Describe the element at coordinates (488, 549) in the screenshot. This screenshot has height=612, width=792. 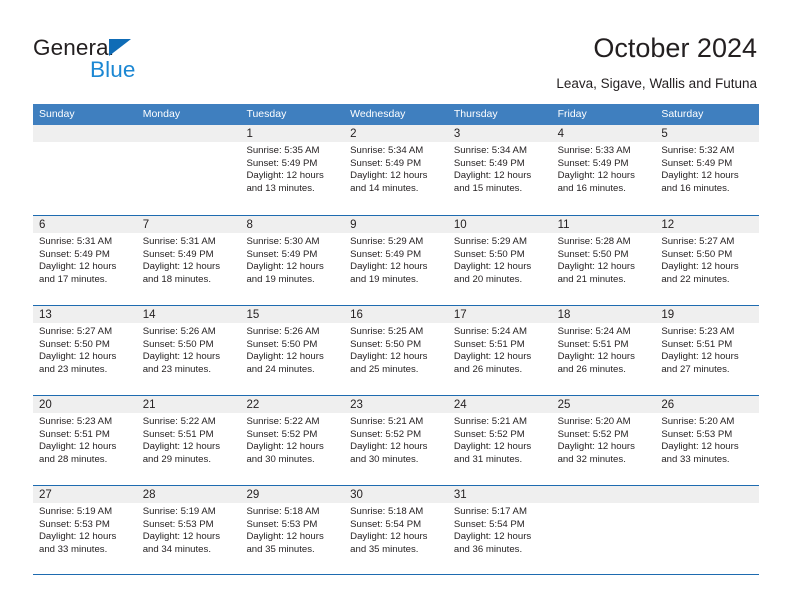
I see `daylight-text-line2: and 36 minutes.` at that location.